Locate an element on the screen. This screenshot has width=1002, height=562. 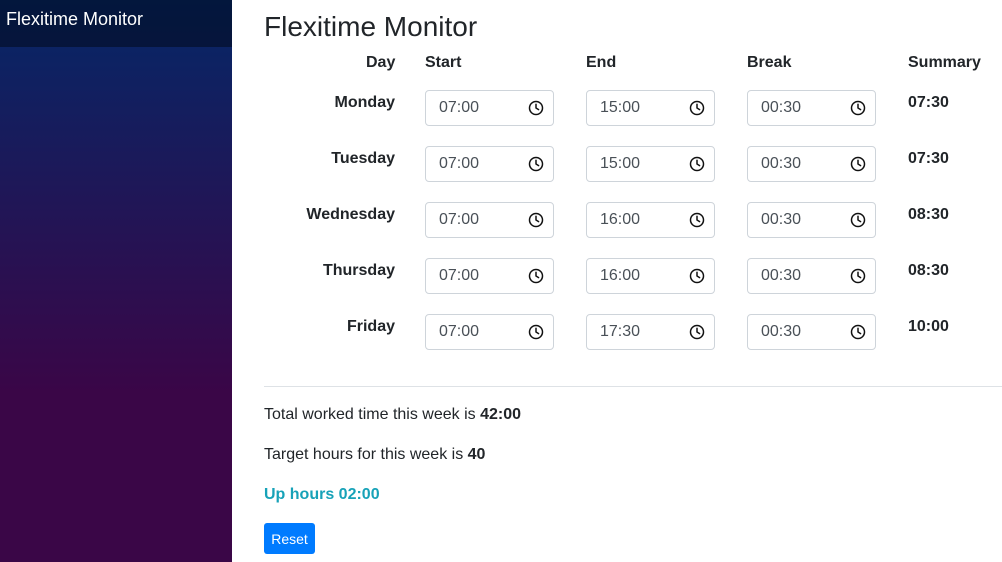
summary-wednesday: 08:30 is located at coordinates (928, 214).